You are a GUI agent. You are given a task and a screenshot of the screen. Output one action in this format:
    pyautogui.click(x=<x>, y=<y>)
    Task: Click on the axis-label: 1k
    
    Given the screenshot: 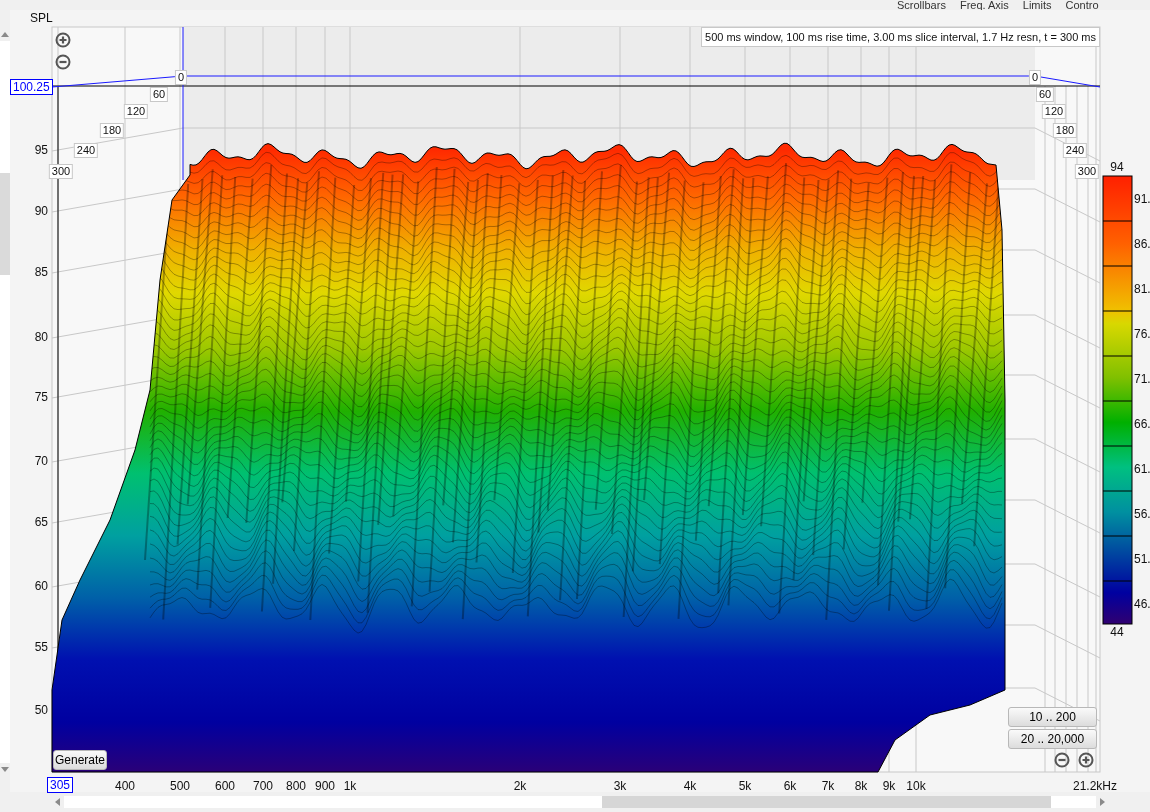 What is the action you would take?
    pyautogui.click(x=350, y=786)
    